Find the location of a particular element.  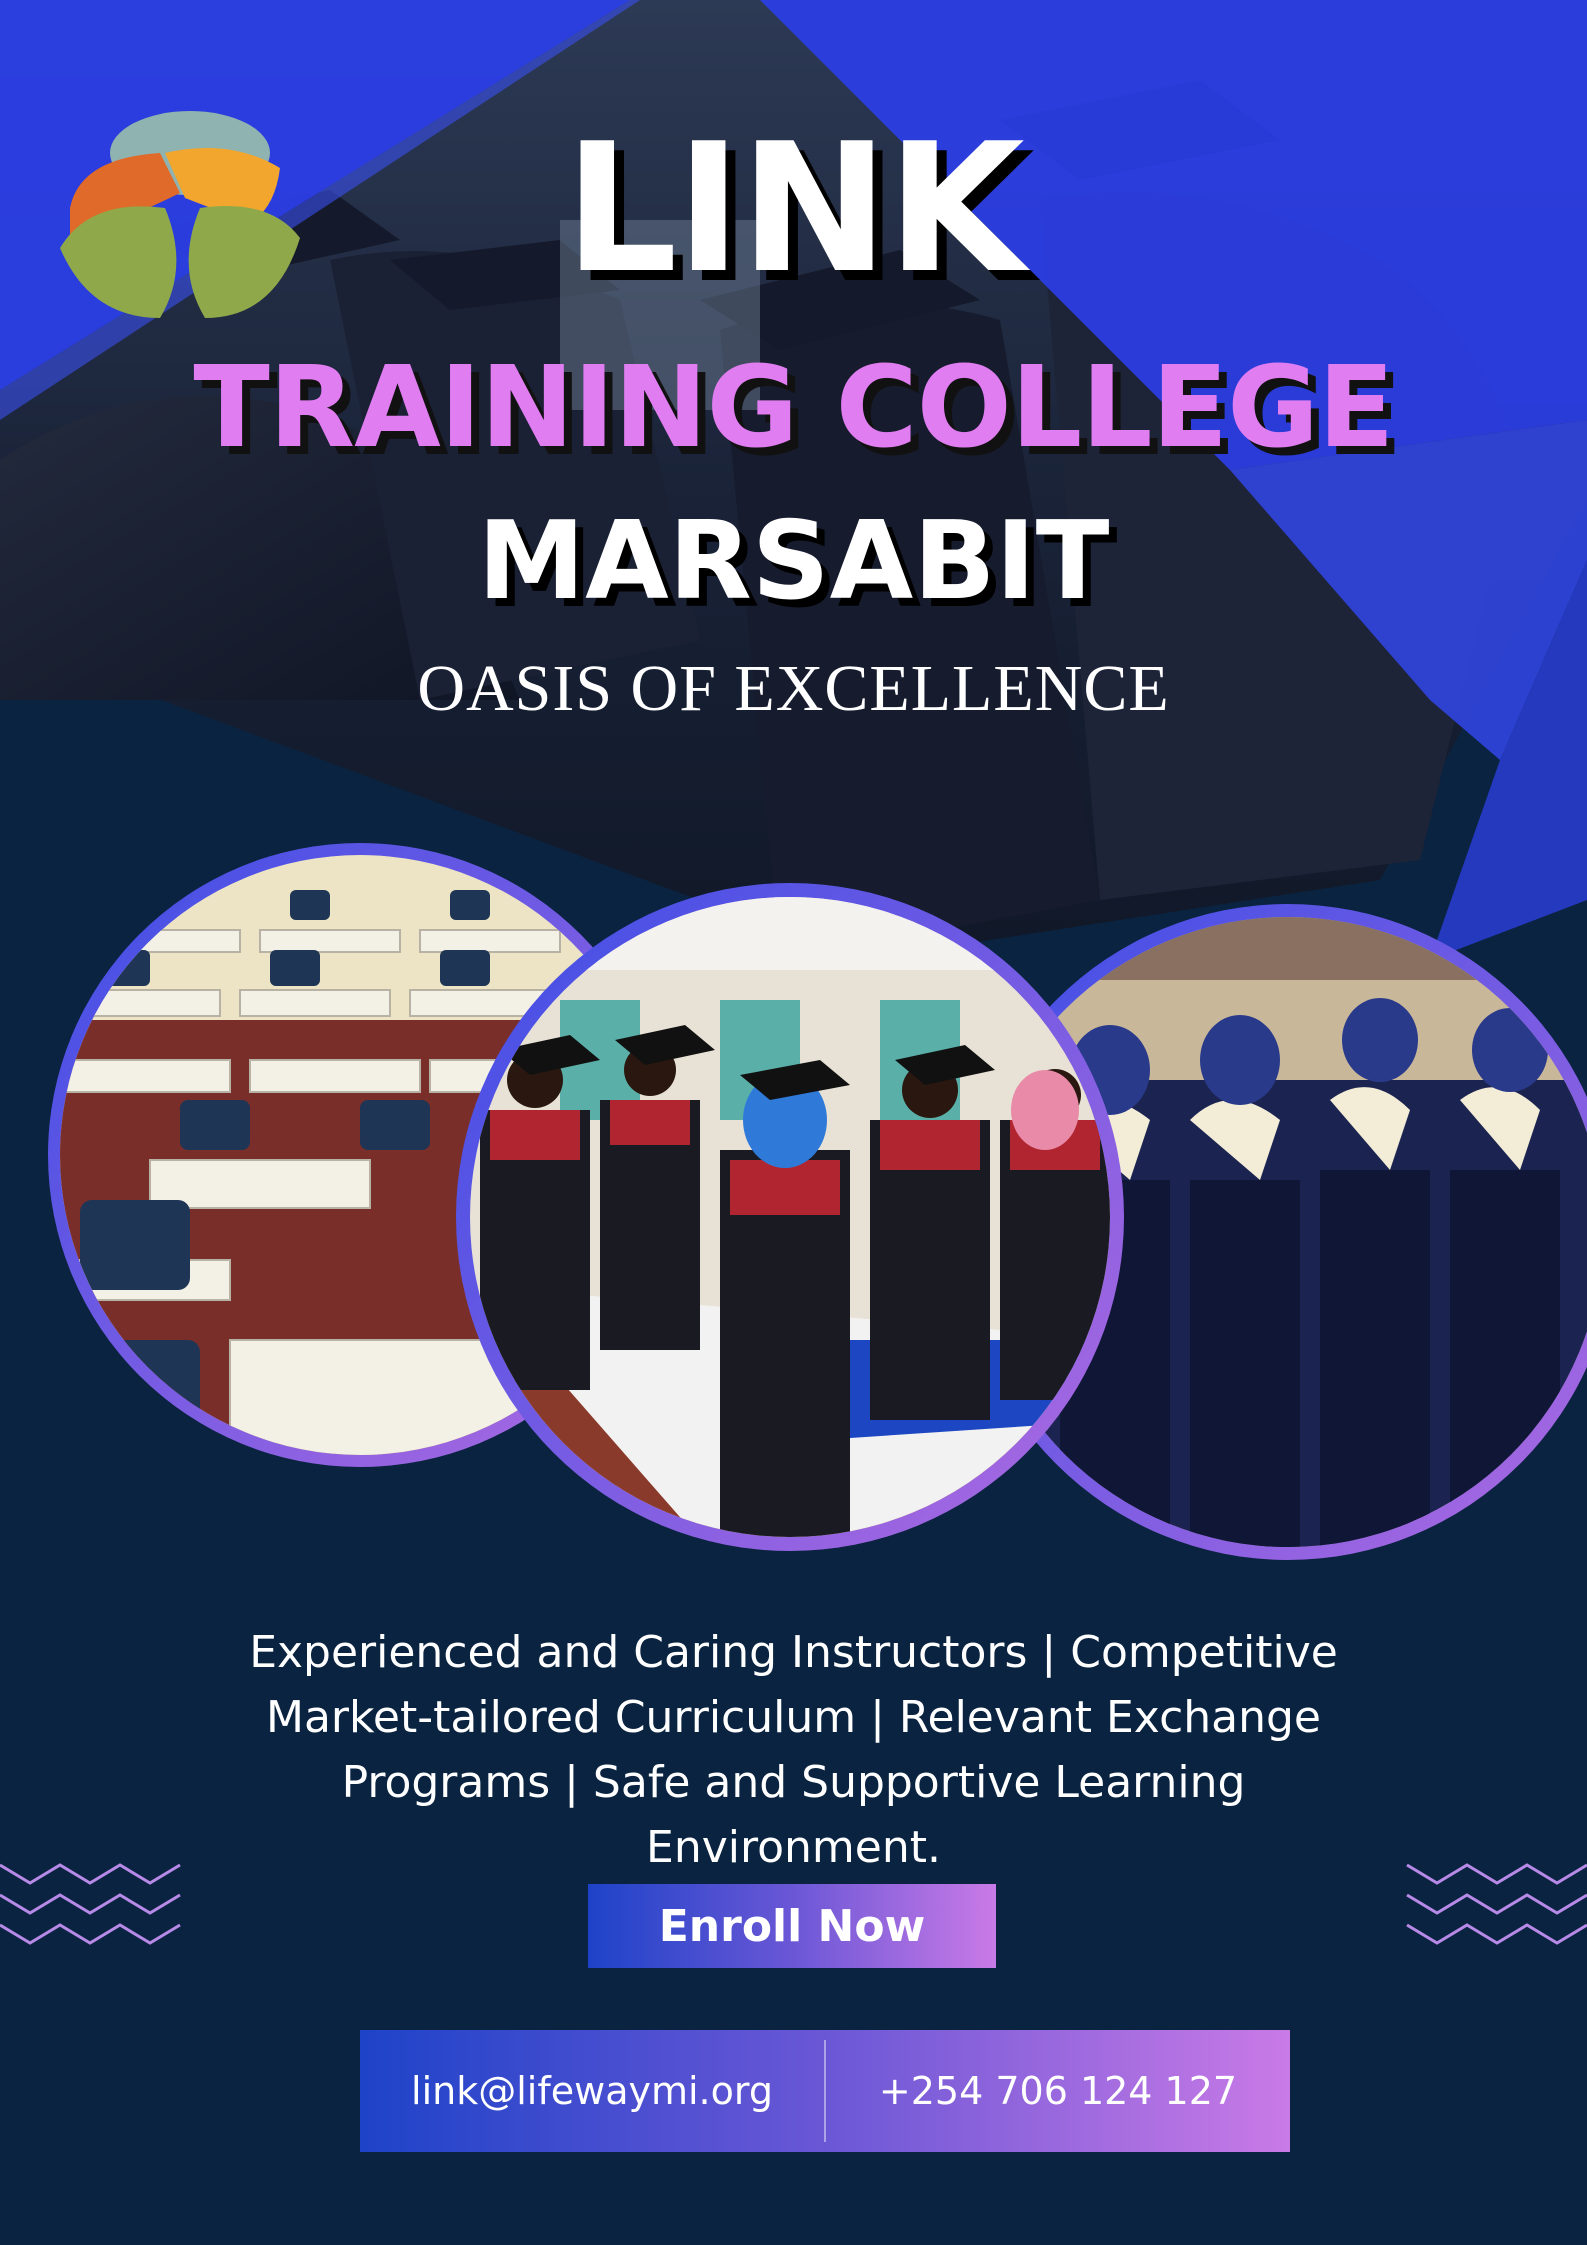

tagline: OASIS OF EXCELLENCE is located at coordinates (793, 688).